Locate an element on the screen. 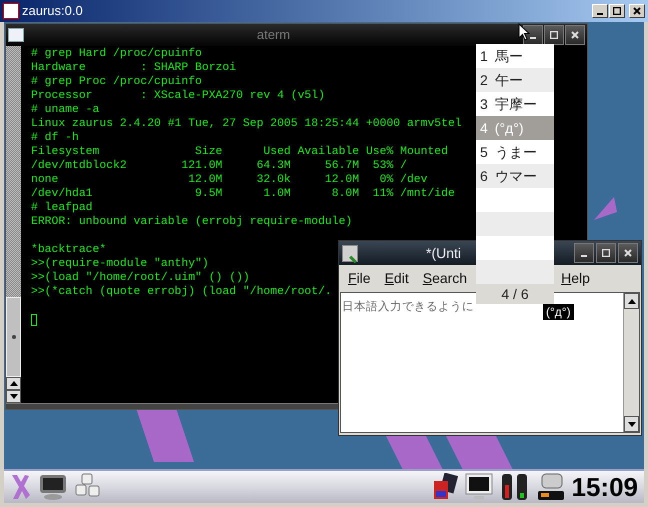  terminal-line: /dev/hda1 9.5M 1.0M 8.0M 11% /mnt/ide is located at coordinates (243, 194).